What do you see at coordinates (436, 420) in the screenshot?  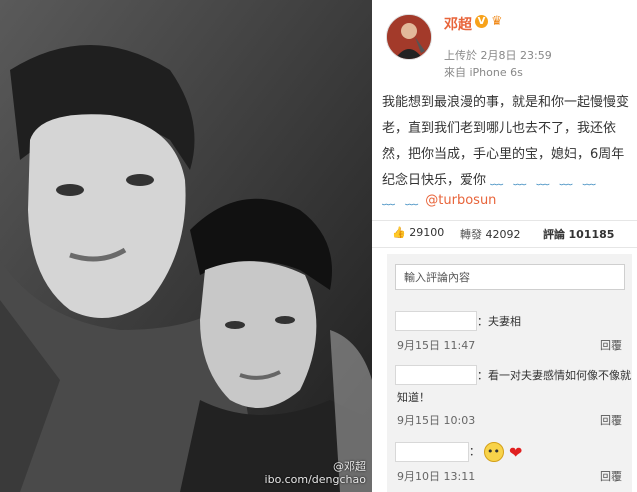 I see `comment-time: 9月15日 10:03` at bounding box center [436, 420].